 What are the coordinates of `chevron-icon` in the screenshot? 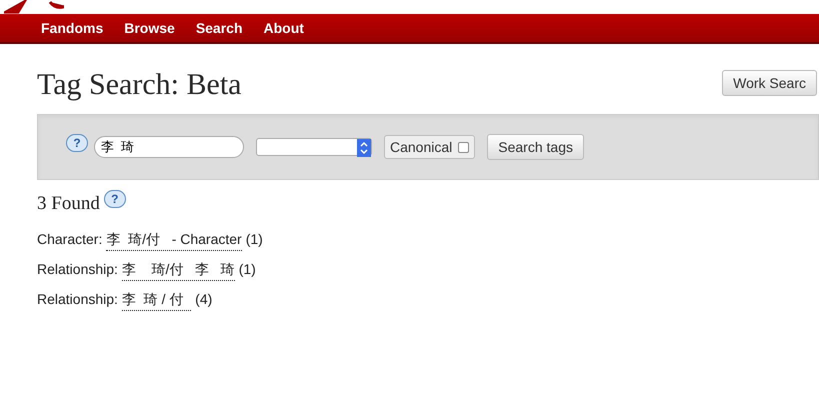 It's located at (364, 148).